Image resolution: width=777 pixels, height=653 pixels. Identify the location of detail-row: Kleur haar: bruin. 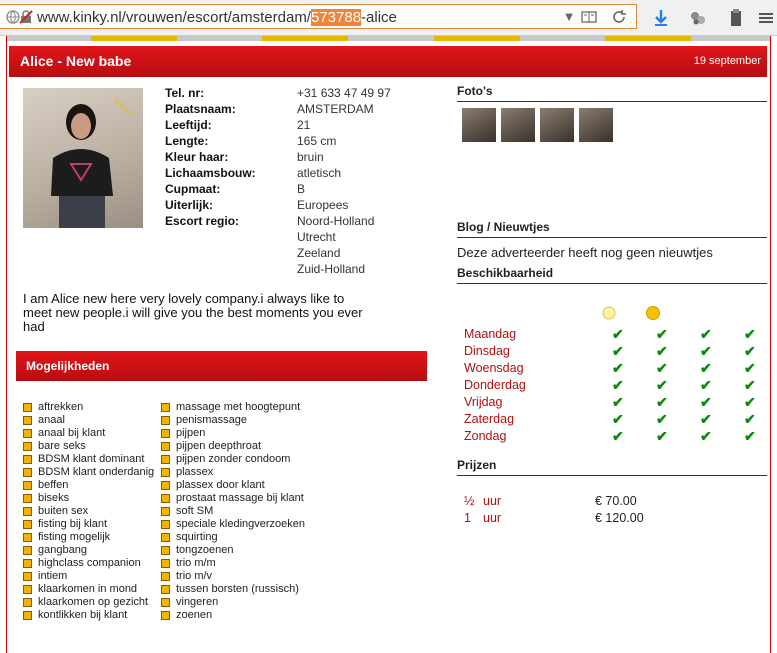
(278, 157).